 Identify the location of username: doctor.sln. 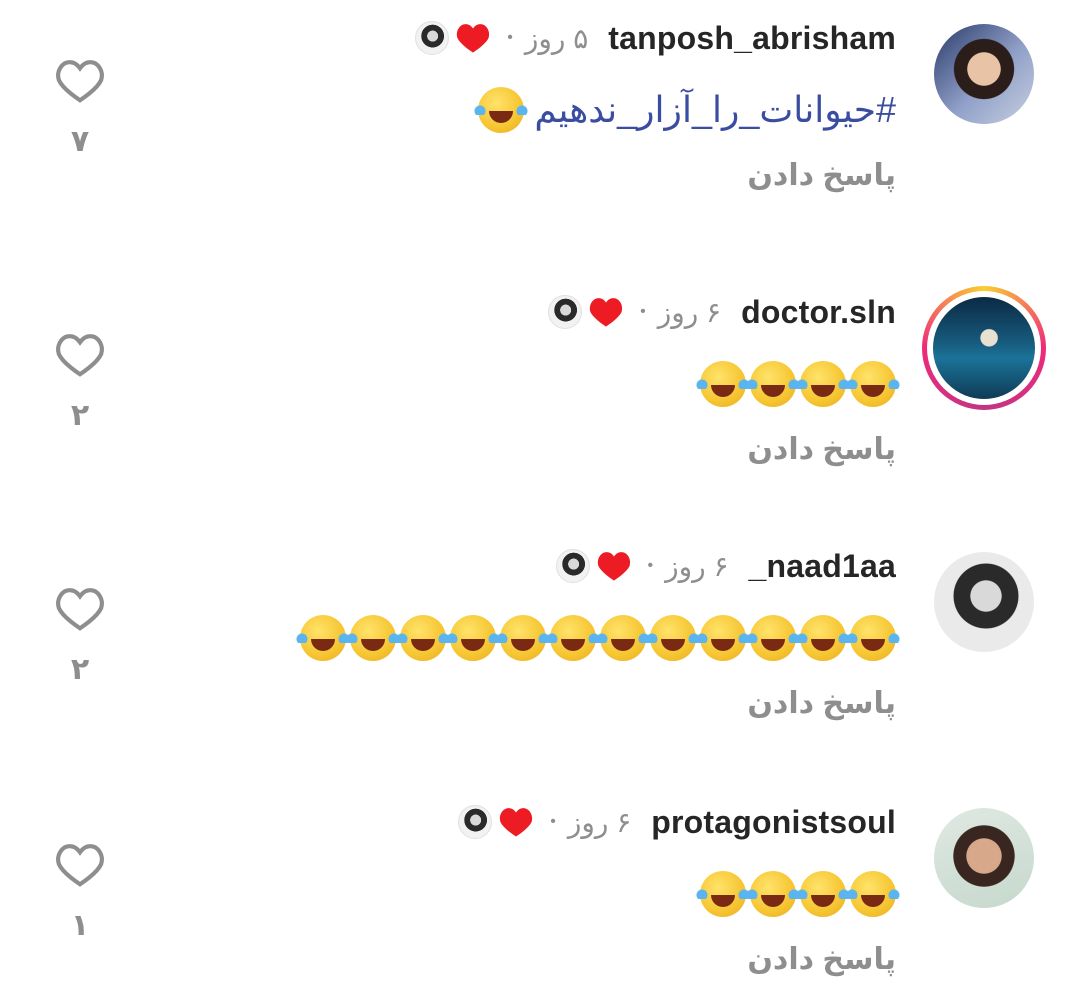
(818, 312).